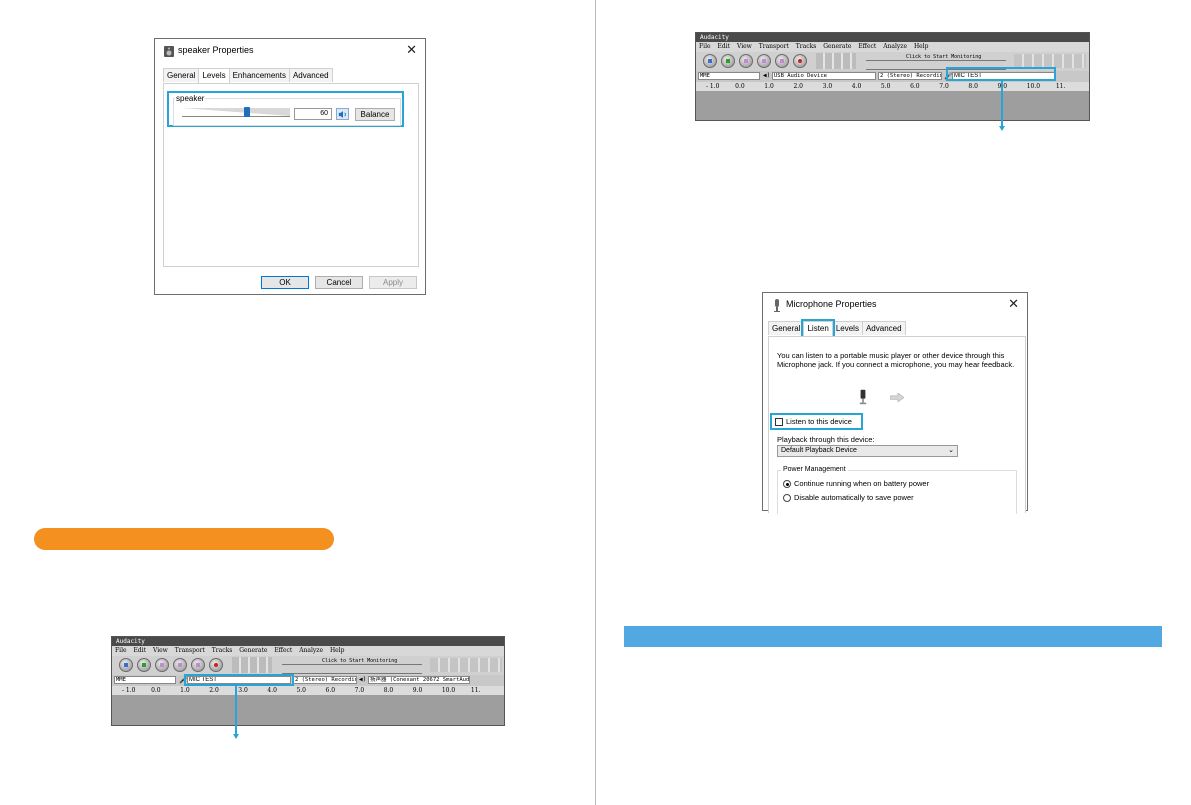 The height and width of the screenshot is (805, 1191). What do you see at coordinates (259, 75) in the screenshot?
I see `tab-enhancements: Enhancements` at bounding box center [259, 75].